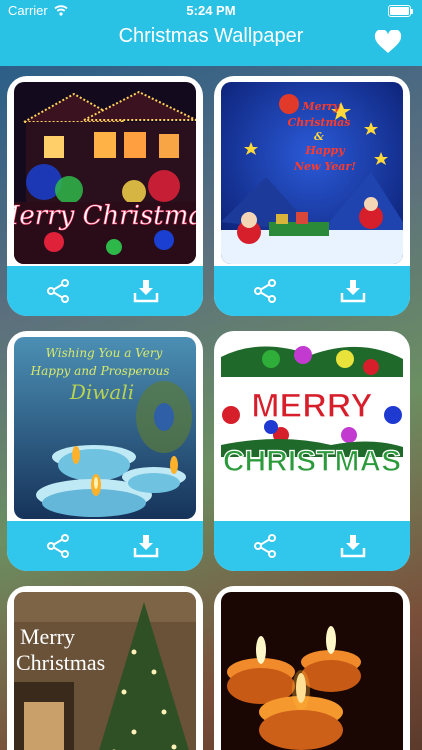  I want to click on wallpaper-image-christmas-lights-house: Merry Christmas, so click(105, 173).